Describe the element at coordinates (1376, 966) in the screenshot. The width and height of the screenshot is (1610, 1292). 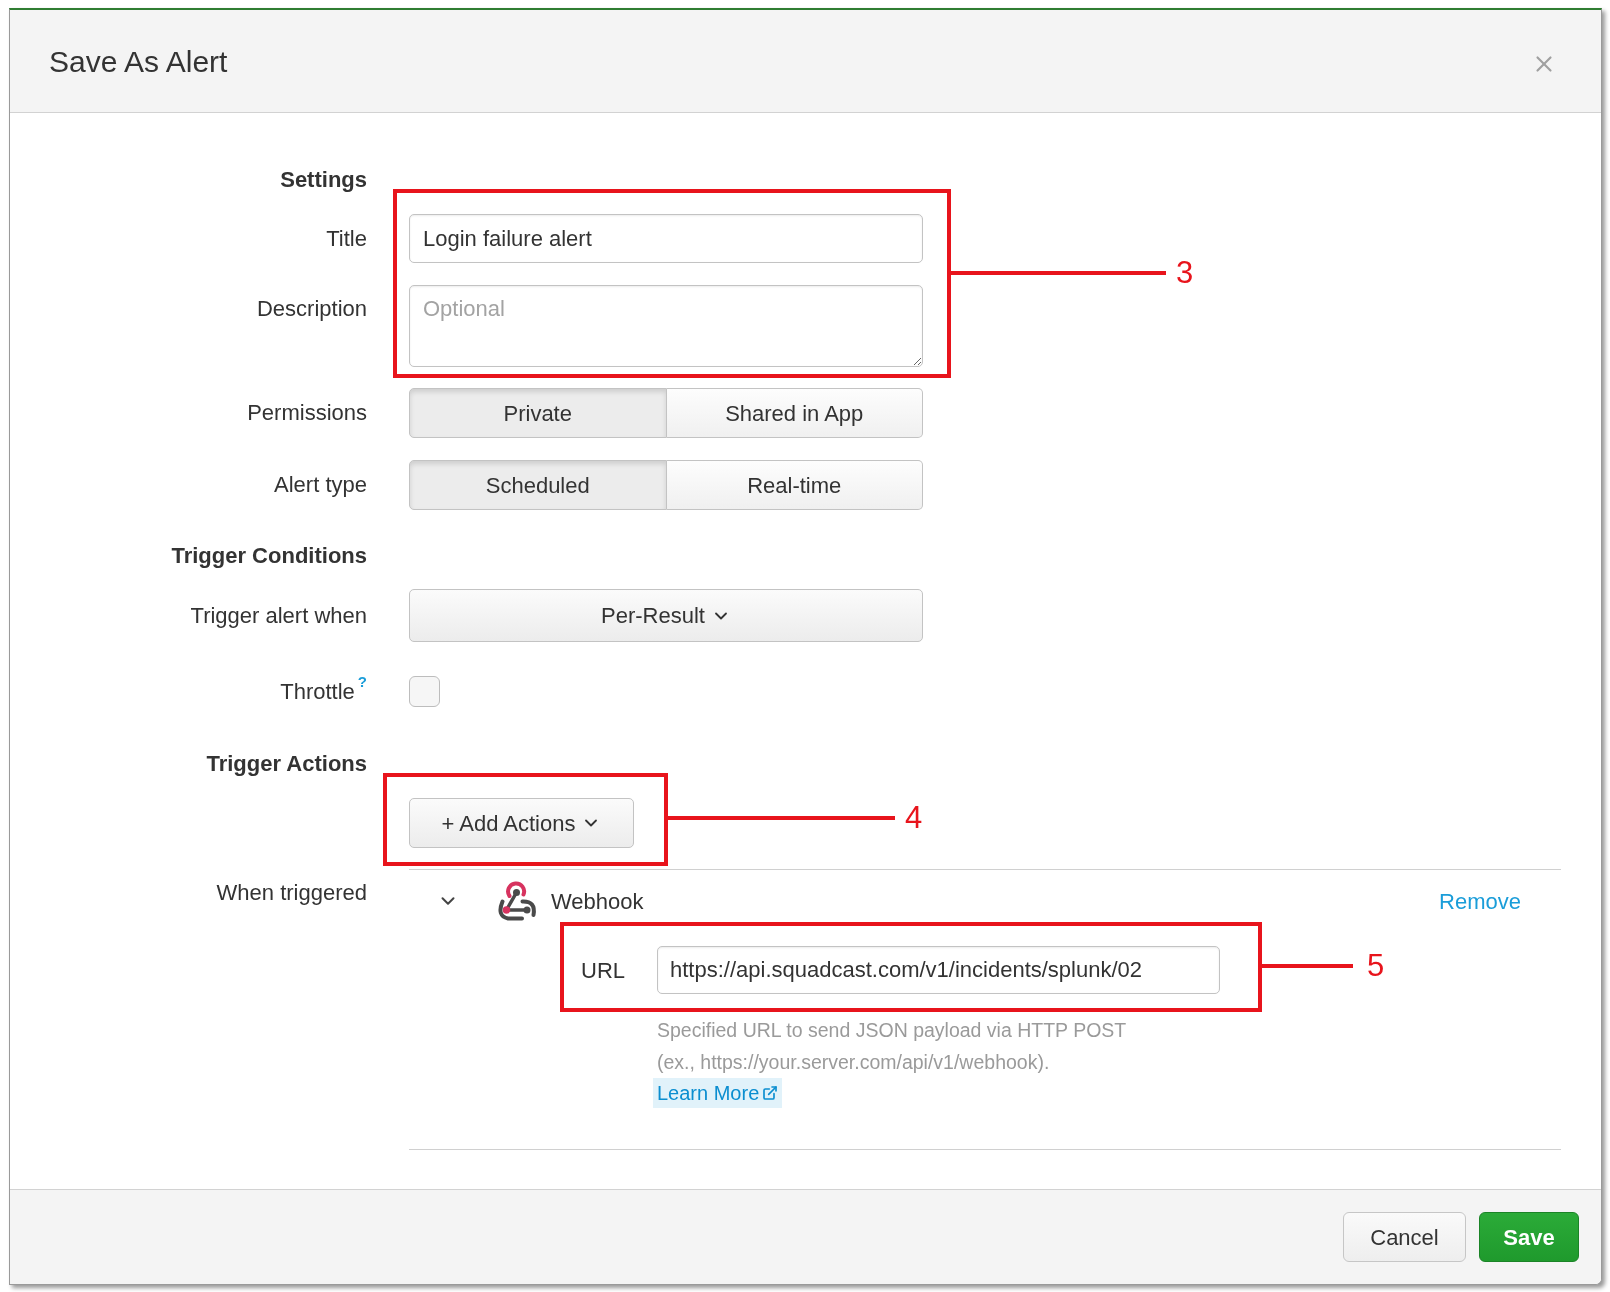
I see `callout-number: 5` at that location.